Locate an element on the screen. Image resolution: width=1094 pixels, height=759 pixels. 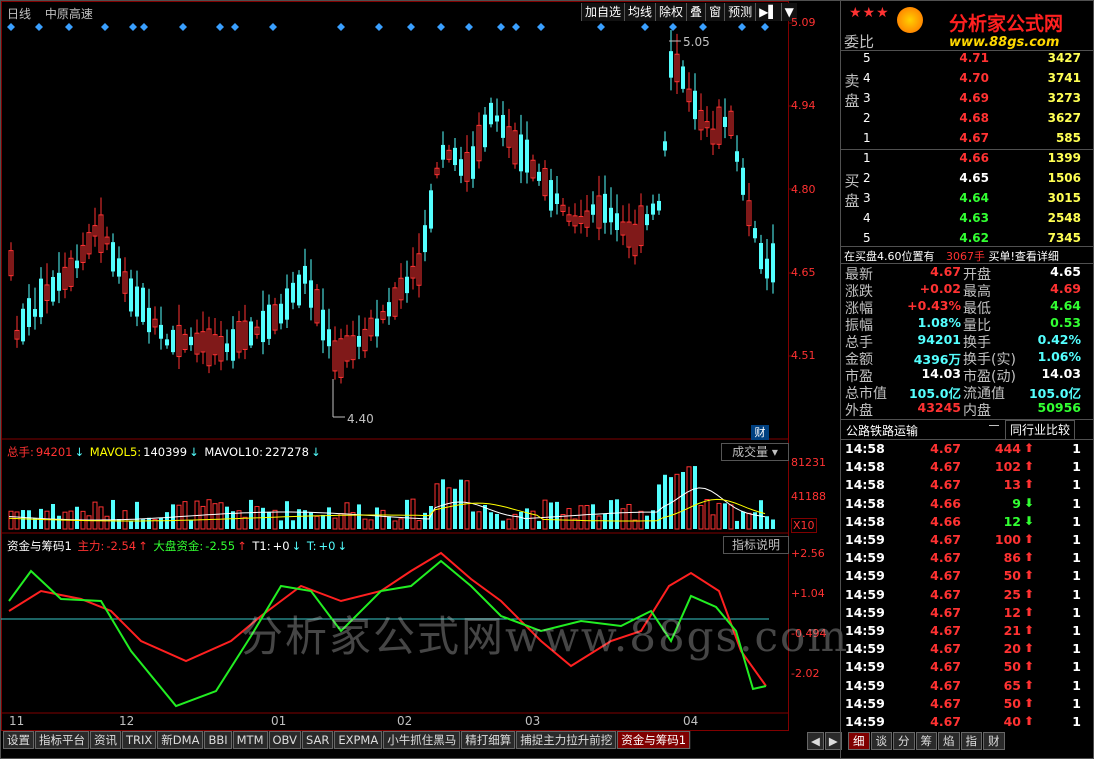
level-volume: 3273 is located at coordinates (1064, 98).